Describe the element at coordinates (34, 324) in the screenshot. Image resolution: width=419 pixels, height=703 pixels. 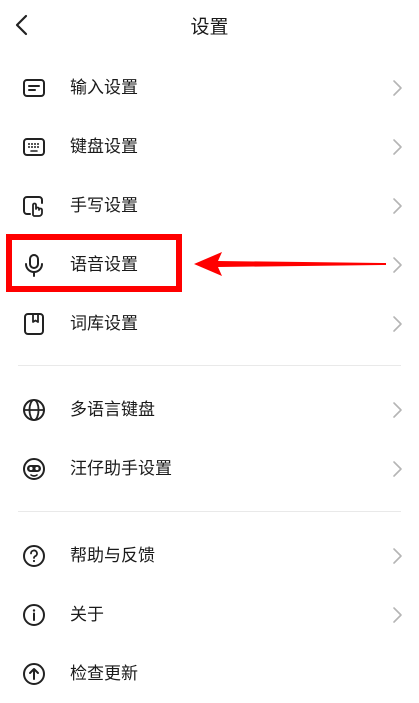
I see `dictionary-icon` at that location.